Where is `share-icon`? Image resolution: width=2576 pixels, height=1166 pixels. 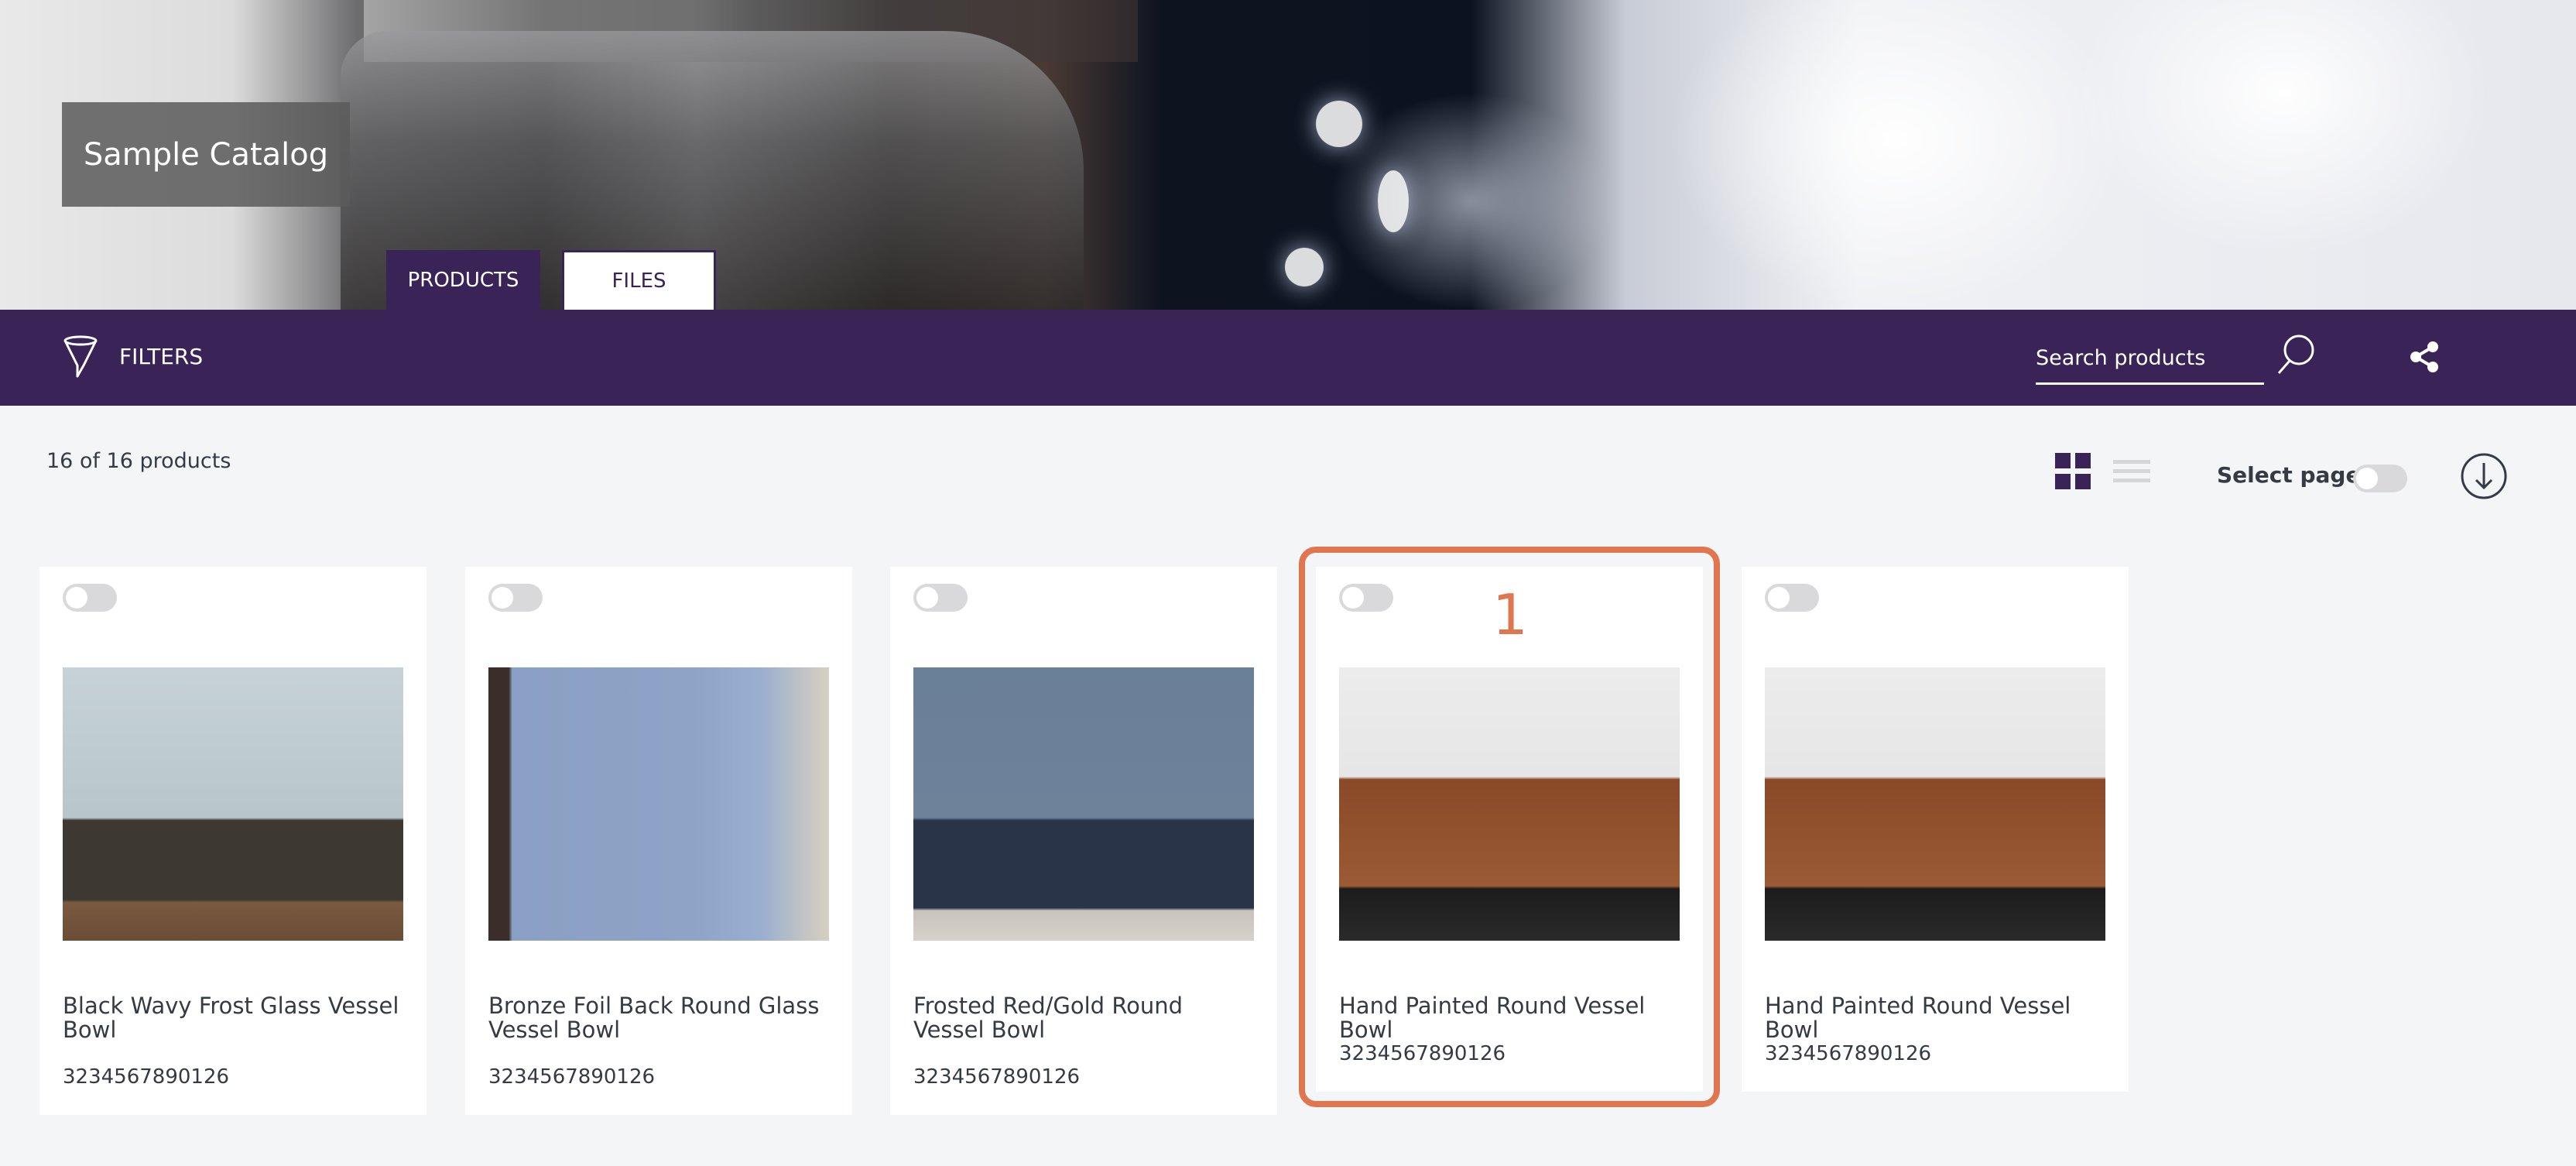
share-icon is located at coordinates (2424, 357).